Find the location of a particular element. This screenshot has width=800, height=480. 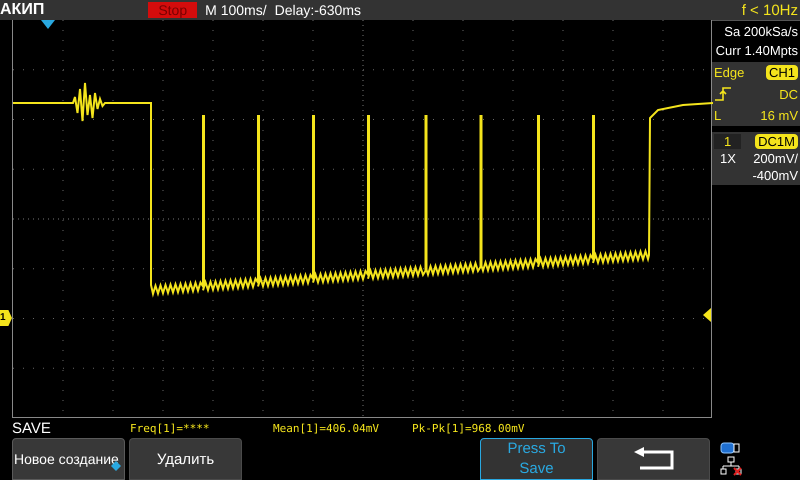

measurement-readout: Pk-Pk[1]=968.00mV is located at coordinates (468, 428).